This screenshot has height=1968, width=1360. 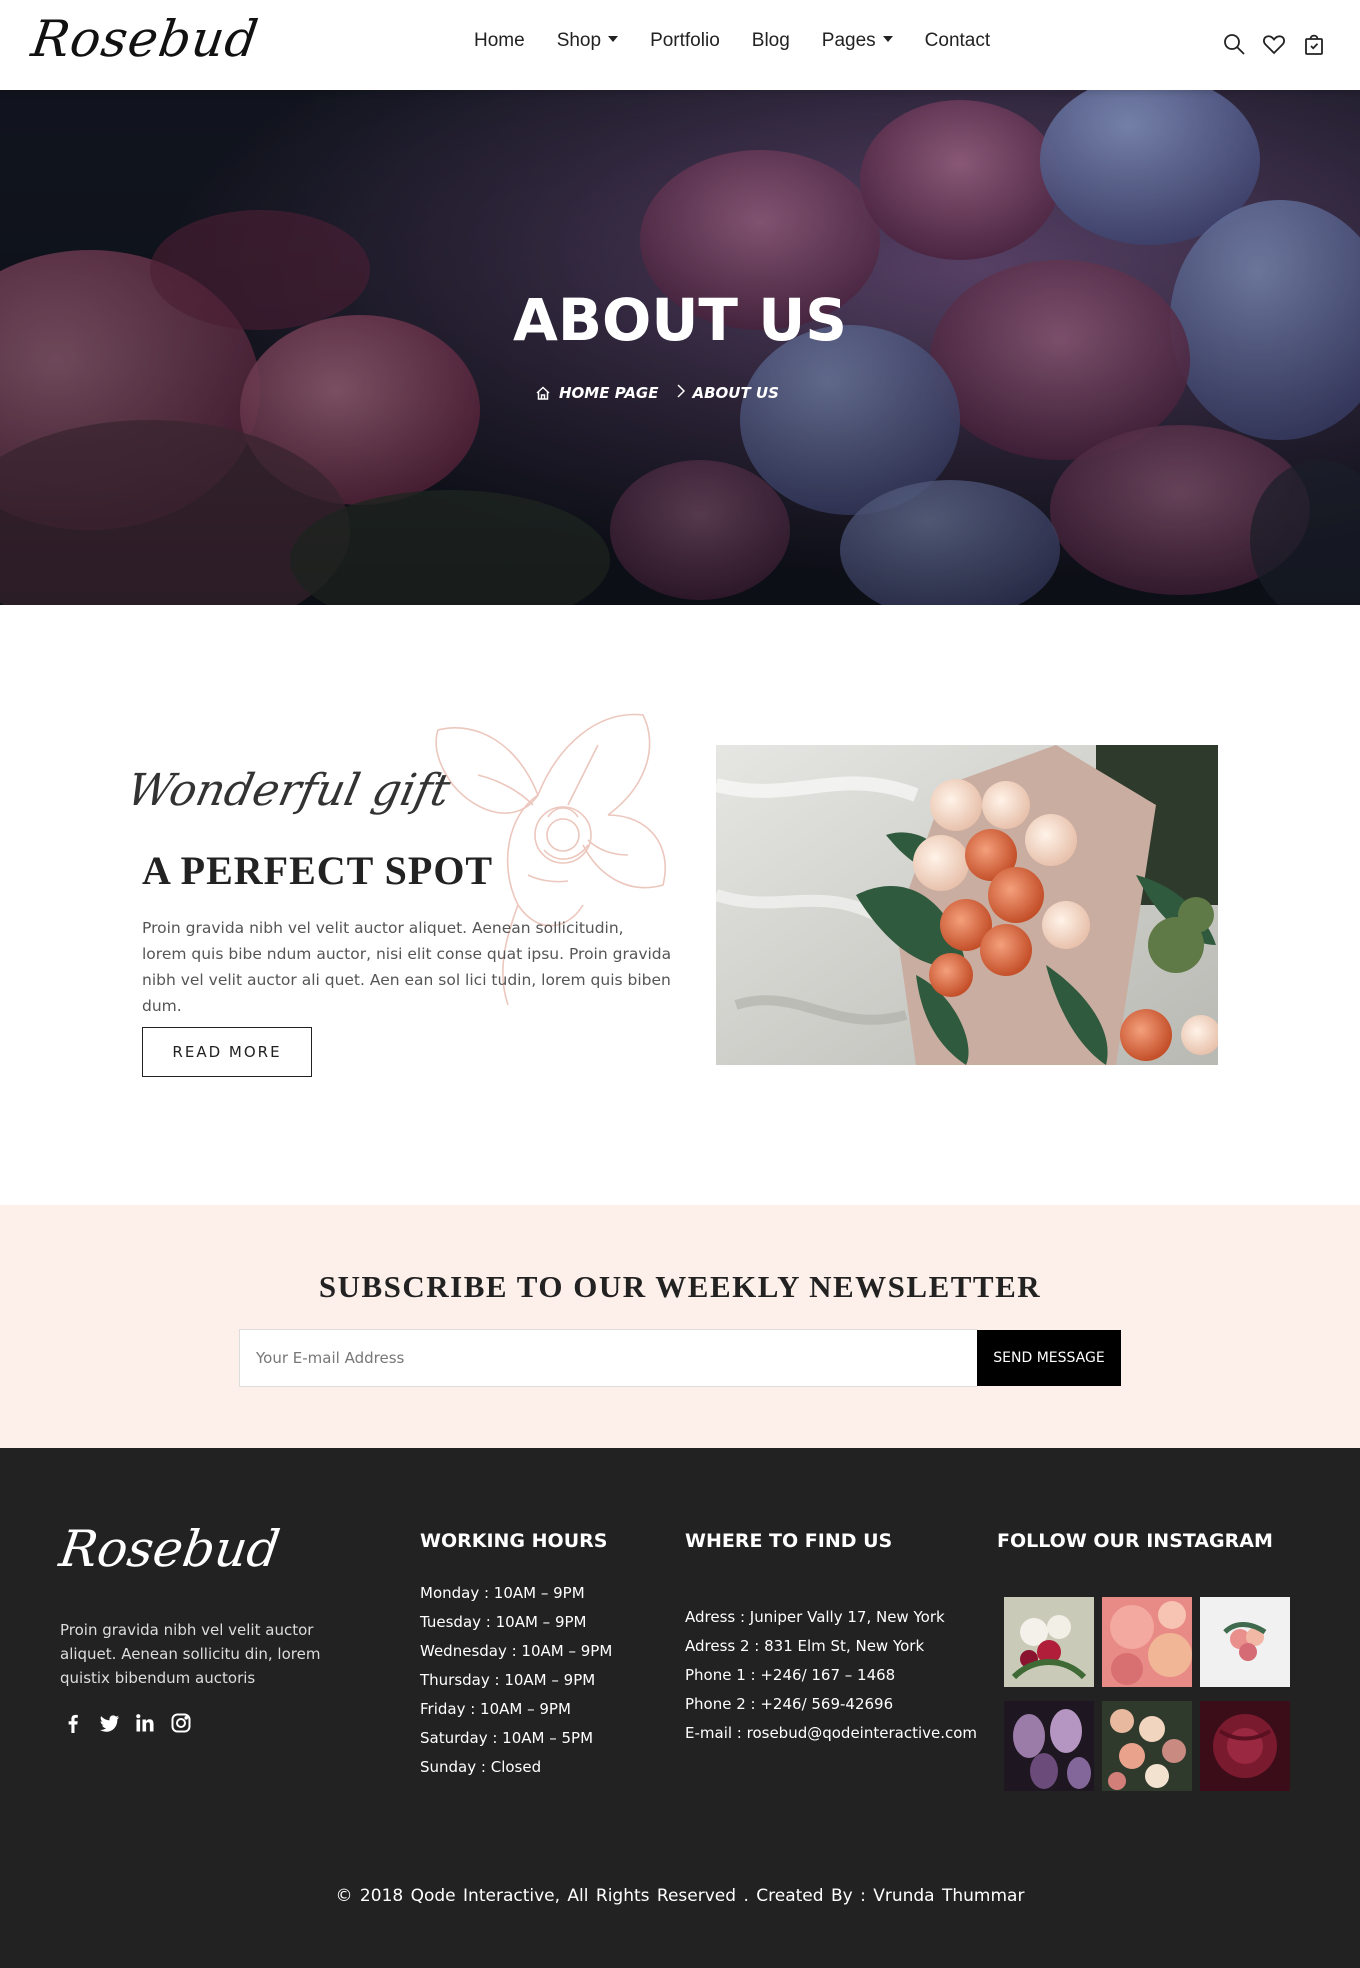 What do you see at coordinates (318, 870) in the screenshot?
I see `section-heading: A PERFECT SPOT` at bounding box center [318, 870].